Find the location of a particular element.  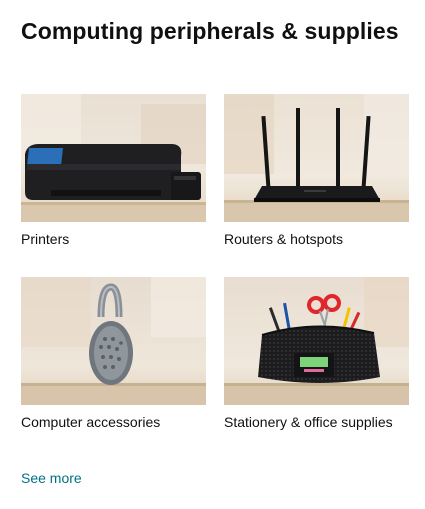

desk-organizer-image is located at coordinates (316, 341).